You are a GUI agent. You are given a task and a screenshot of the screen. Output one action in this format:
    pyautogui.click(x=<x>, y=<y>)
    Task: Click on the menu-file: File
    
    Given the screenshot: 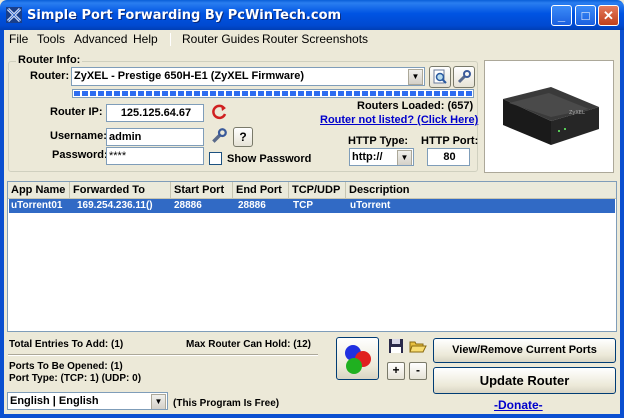 What is the action you would take?
    pyautogui.click(x=18, y=39)
    